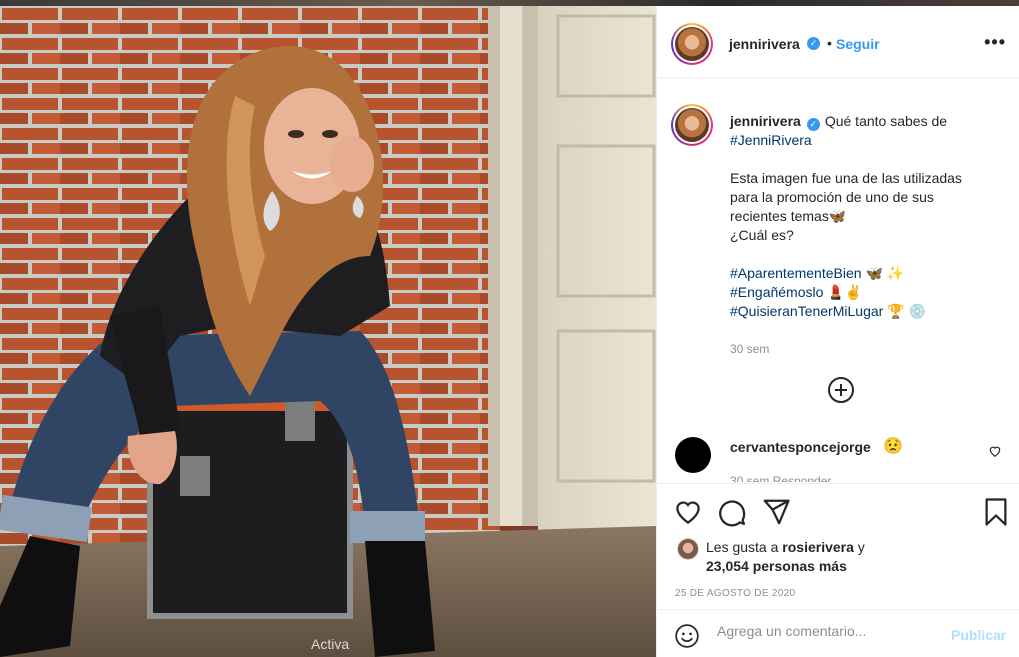  Describe the element at coordinates (765, 121) in the screenshot. I see `caption-username: jennirivera` at that location.